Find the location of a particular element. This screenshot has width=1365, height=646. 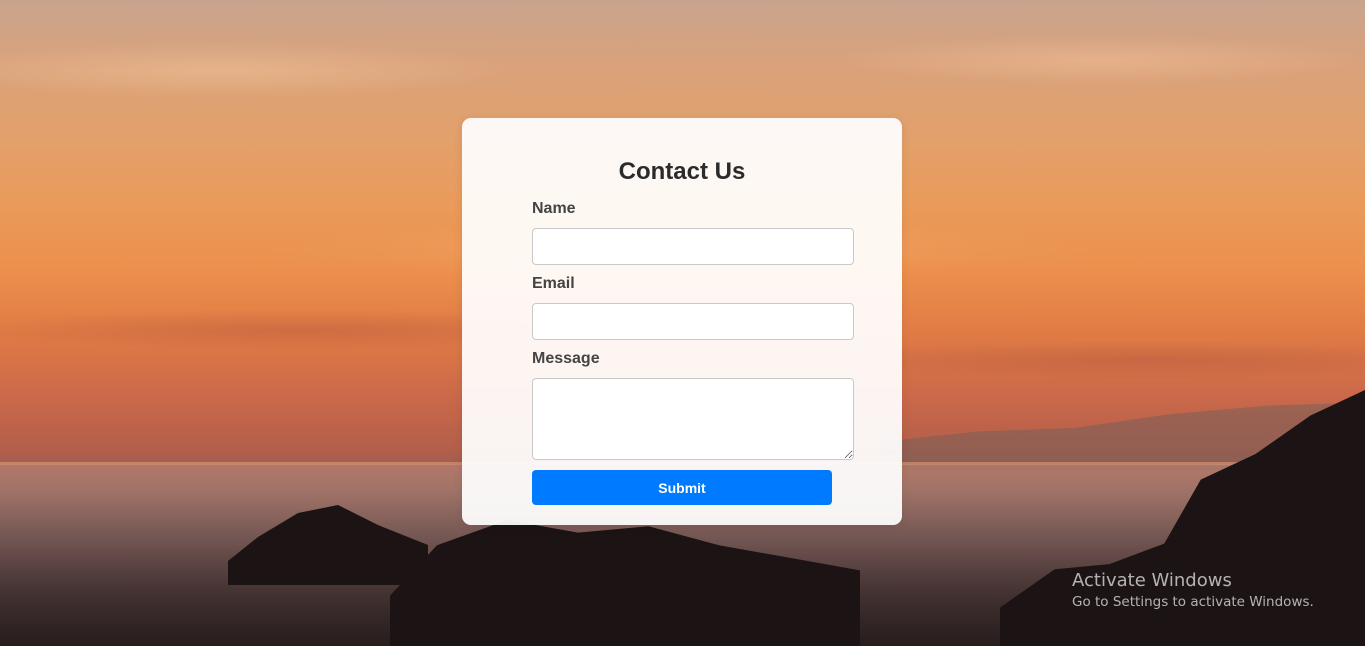

message-label: Message is located at coordinates (566, 358).